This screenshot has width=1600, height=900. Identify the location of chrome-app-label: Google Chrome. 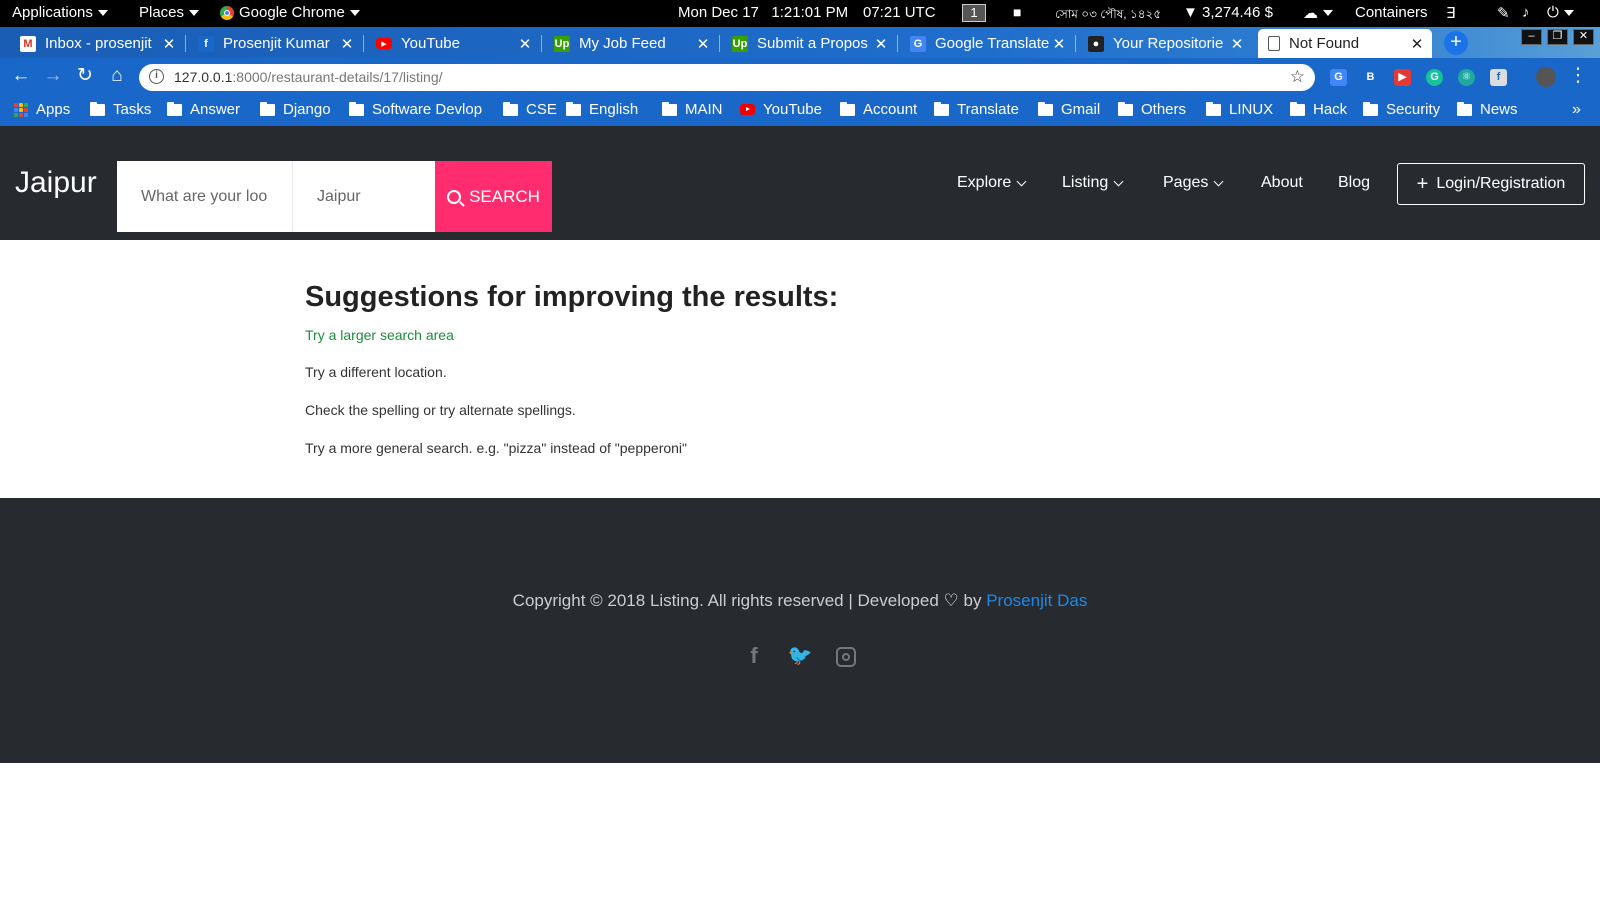
(292, 12).